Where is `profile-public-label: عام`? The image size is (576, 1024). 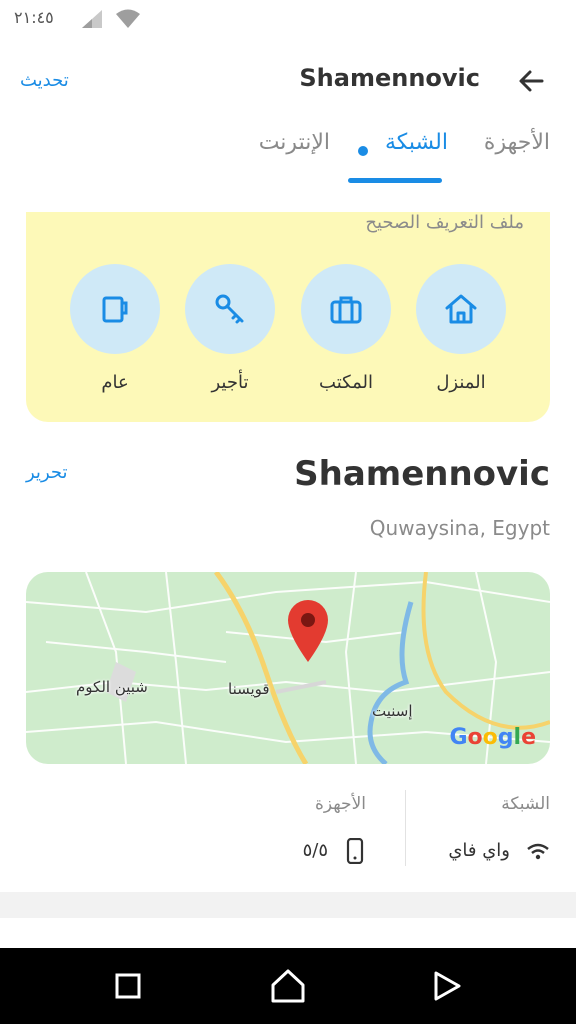 profile-public-label: عام is located at coordinates (115, 382).